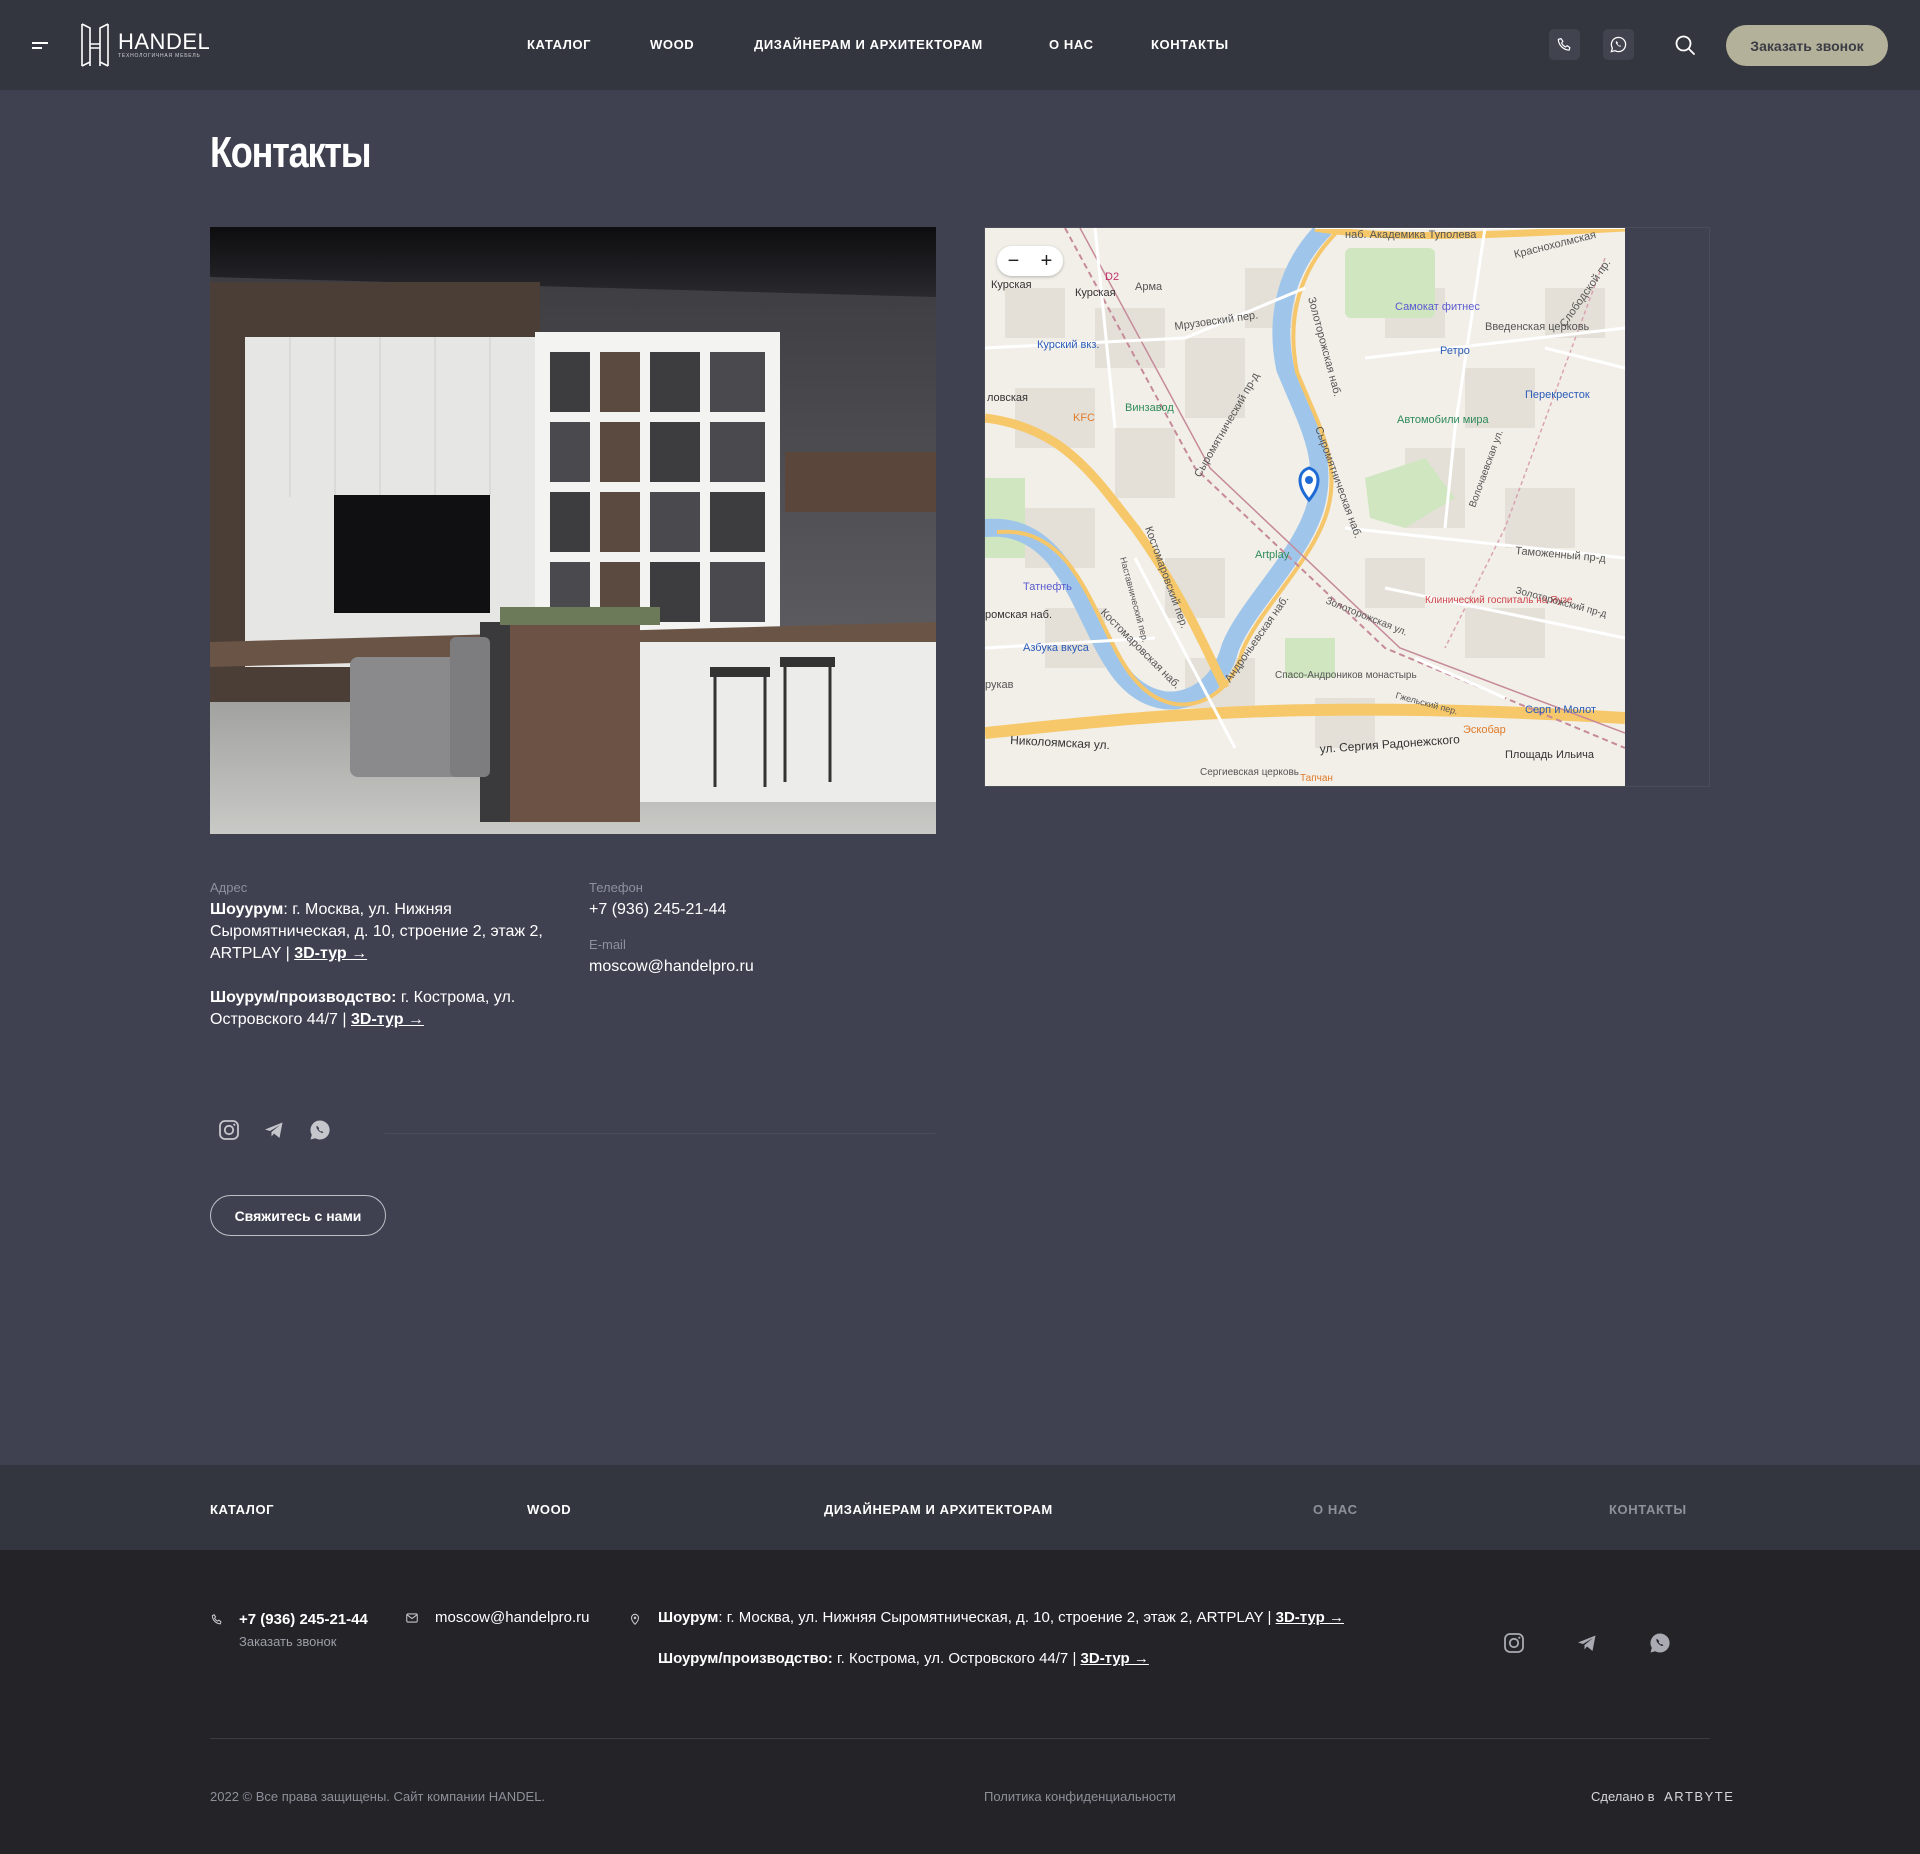 The width and height of the screenshot is (1920, 1854). I want to click on map-label: Татнефть, so click(1047, 587).